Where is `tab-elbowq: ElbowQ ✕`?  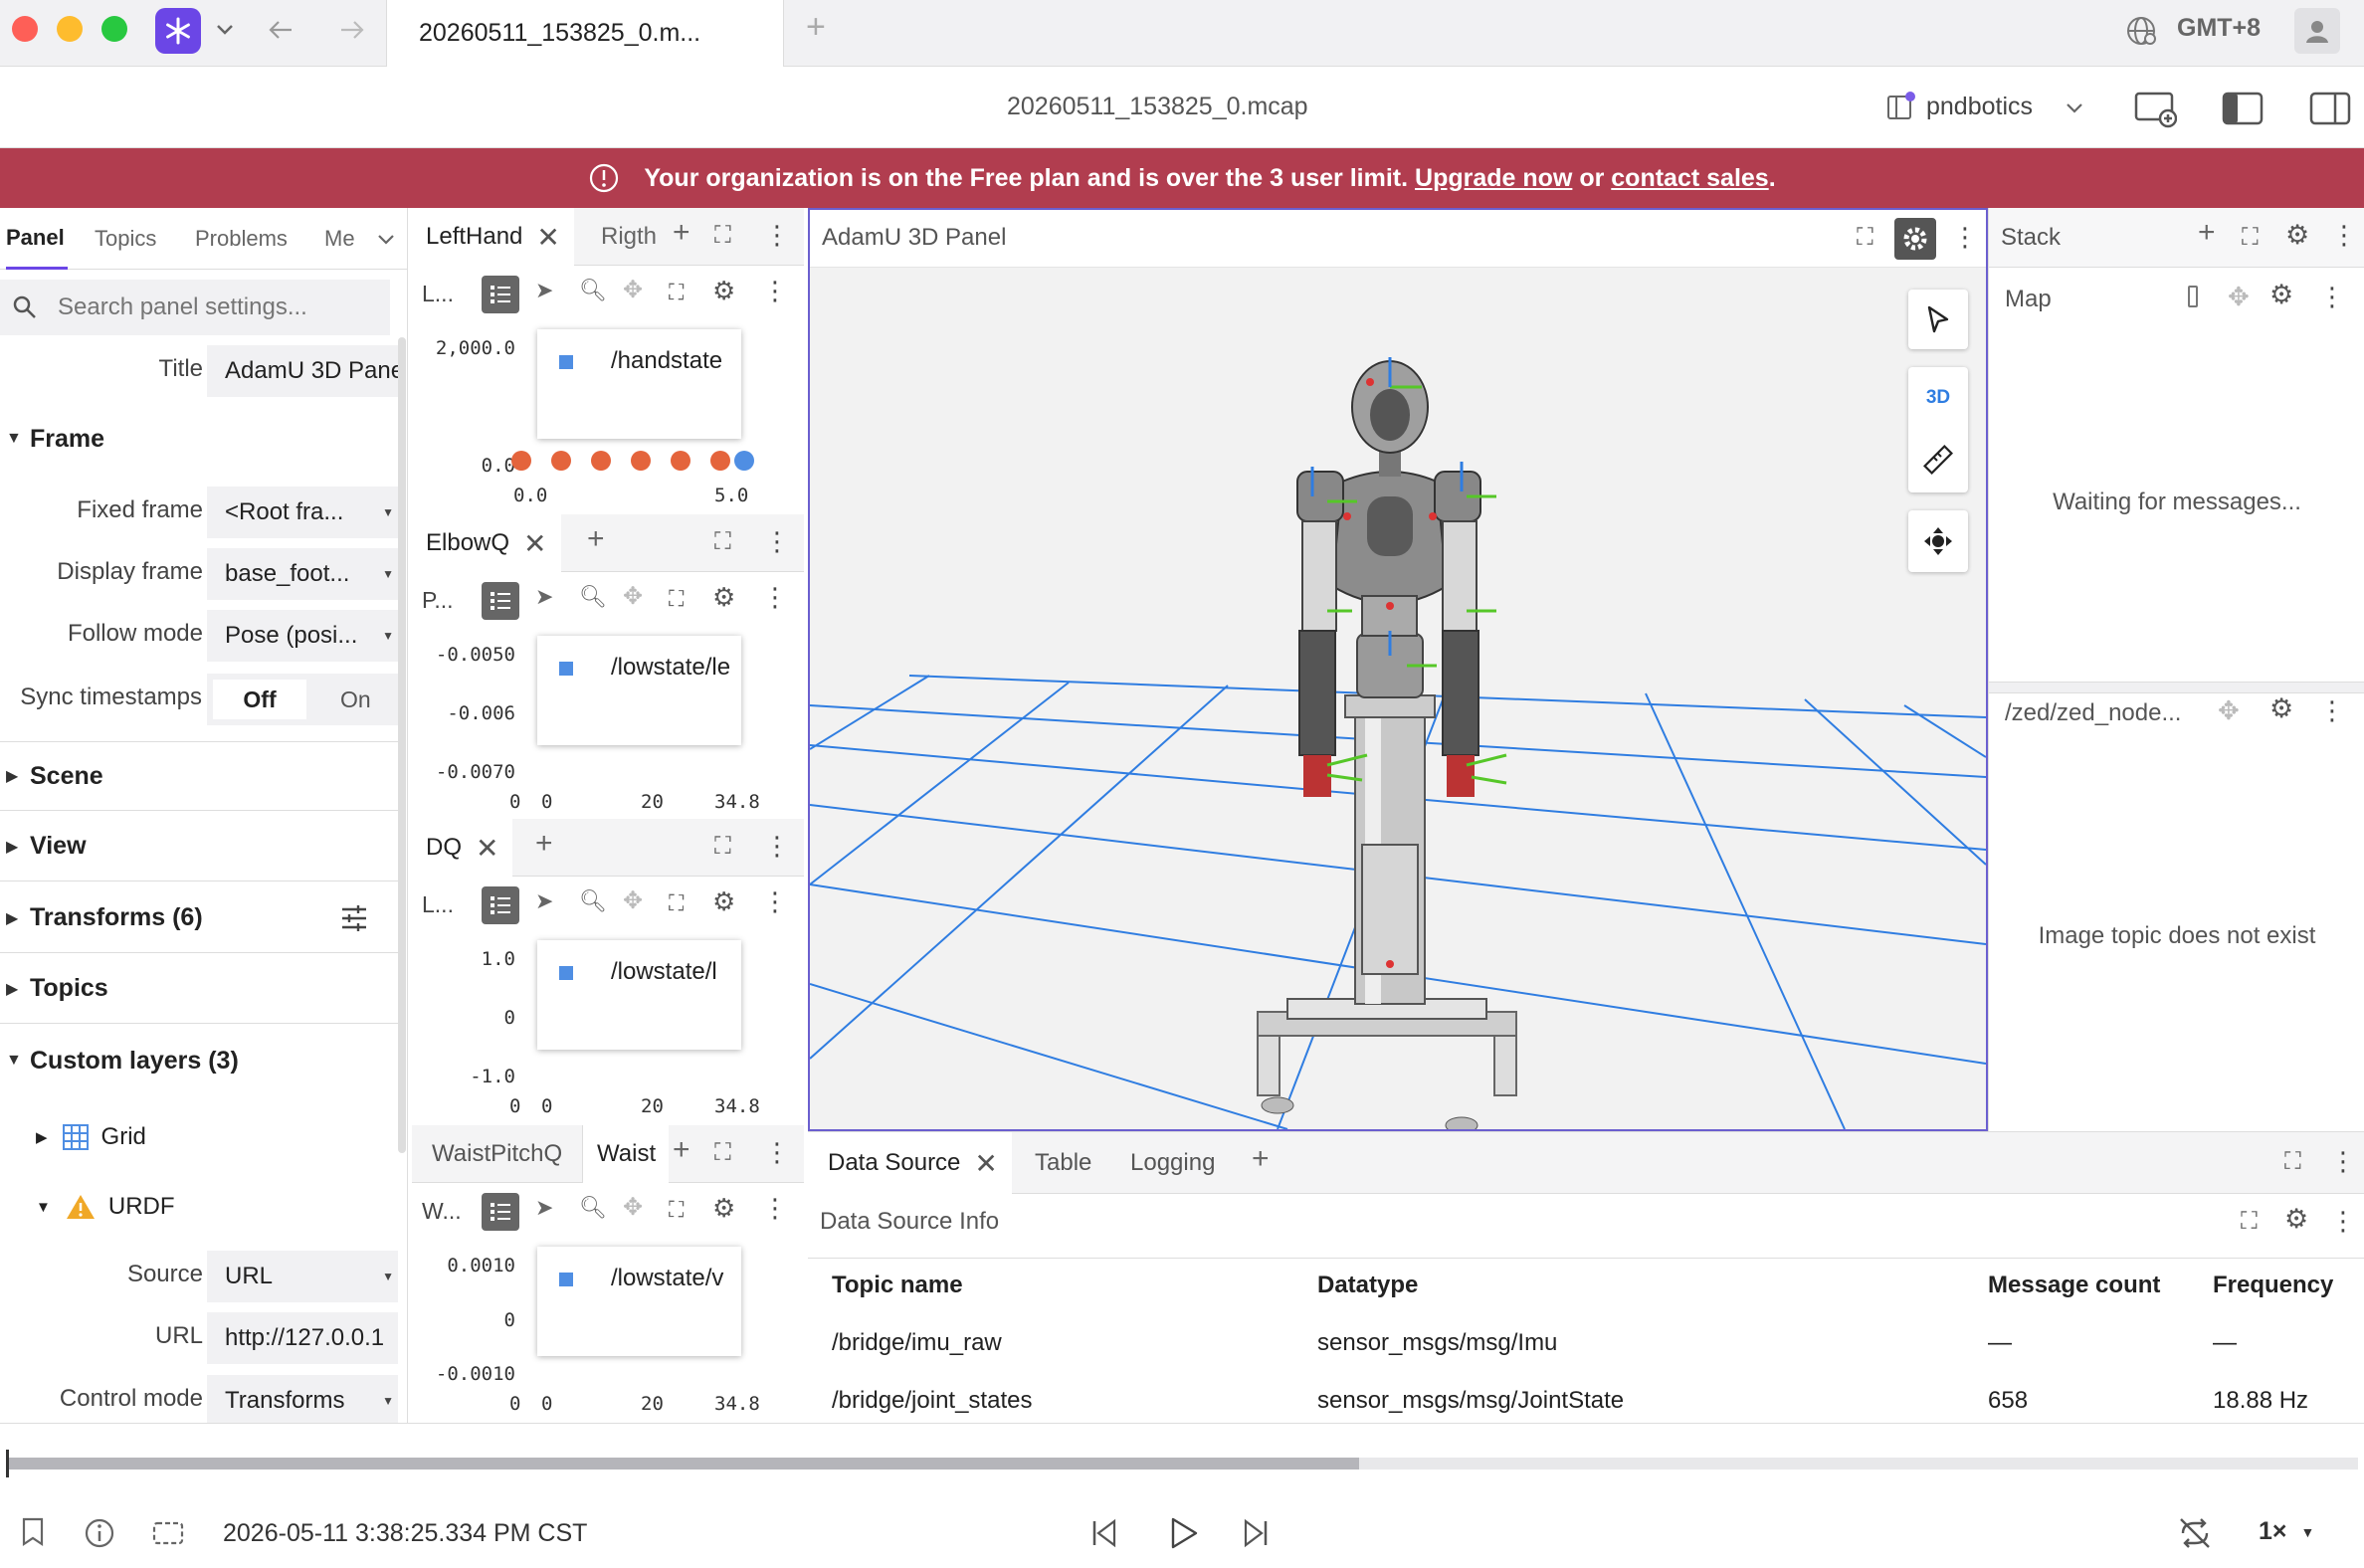
tab-elbowq: ElbowQ ✕ is located at coordinates (486, 543).